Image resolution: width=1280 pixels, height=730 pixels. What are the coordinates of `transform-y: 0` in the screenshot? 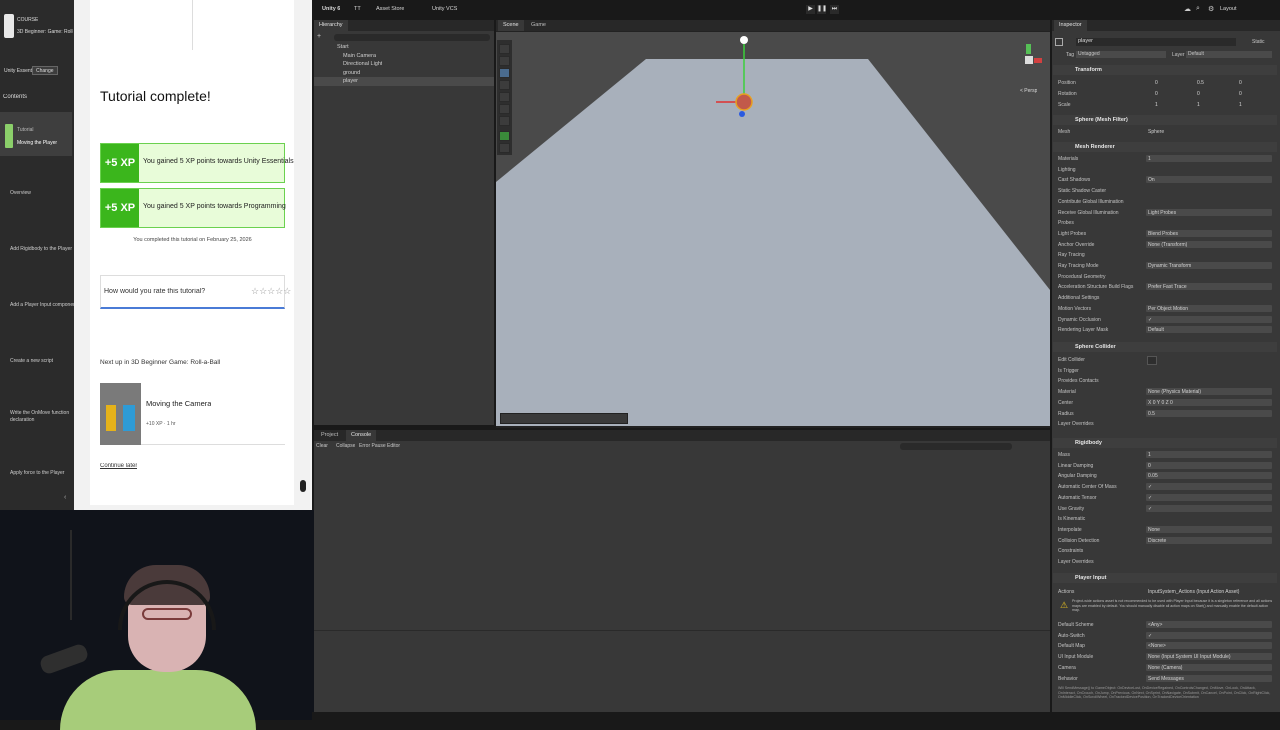 It's located at (1198, 94).